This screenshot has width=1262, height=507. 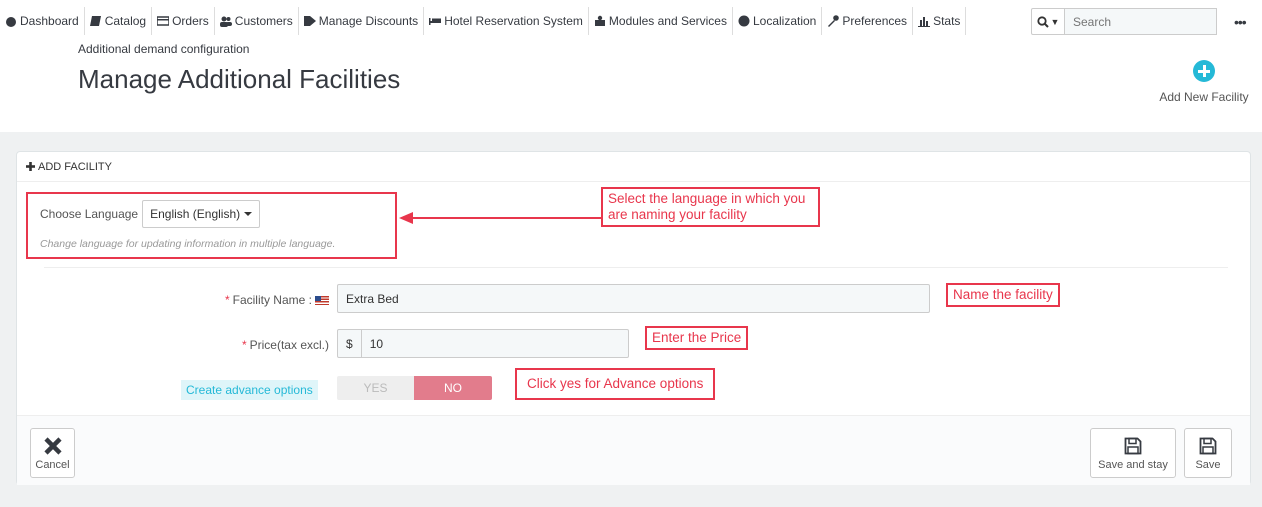 What do you see at coordinates (11, 22) in the screenshot?
I see `dashboard-icon` at bounding box center [11, 22].